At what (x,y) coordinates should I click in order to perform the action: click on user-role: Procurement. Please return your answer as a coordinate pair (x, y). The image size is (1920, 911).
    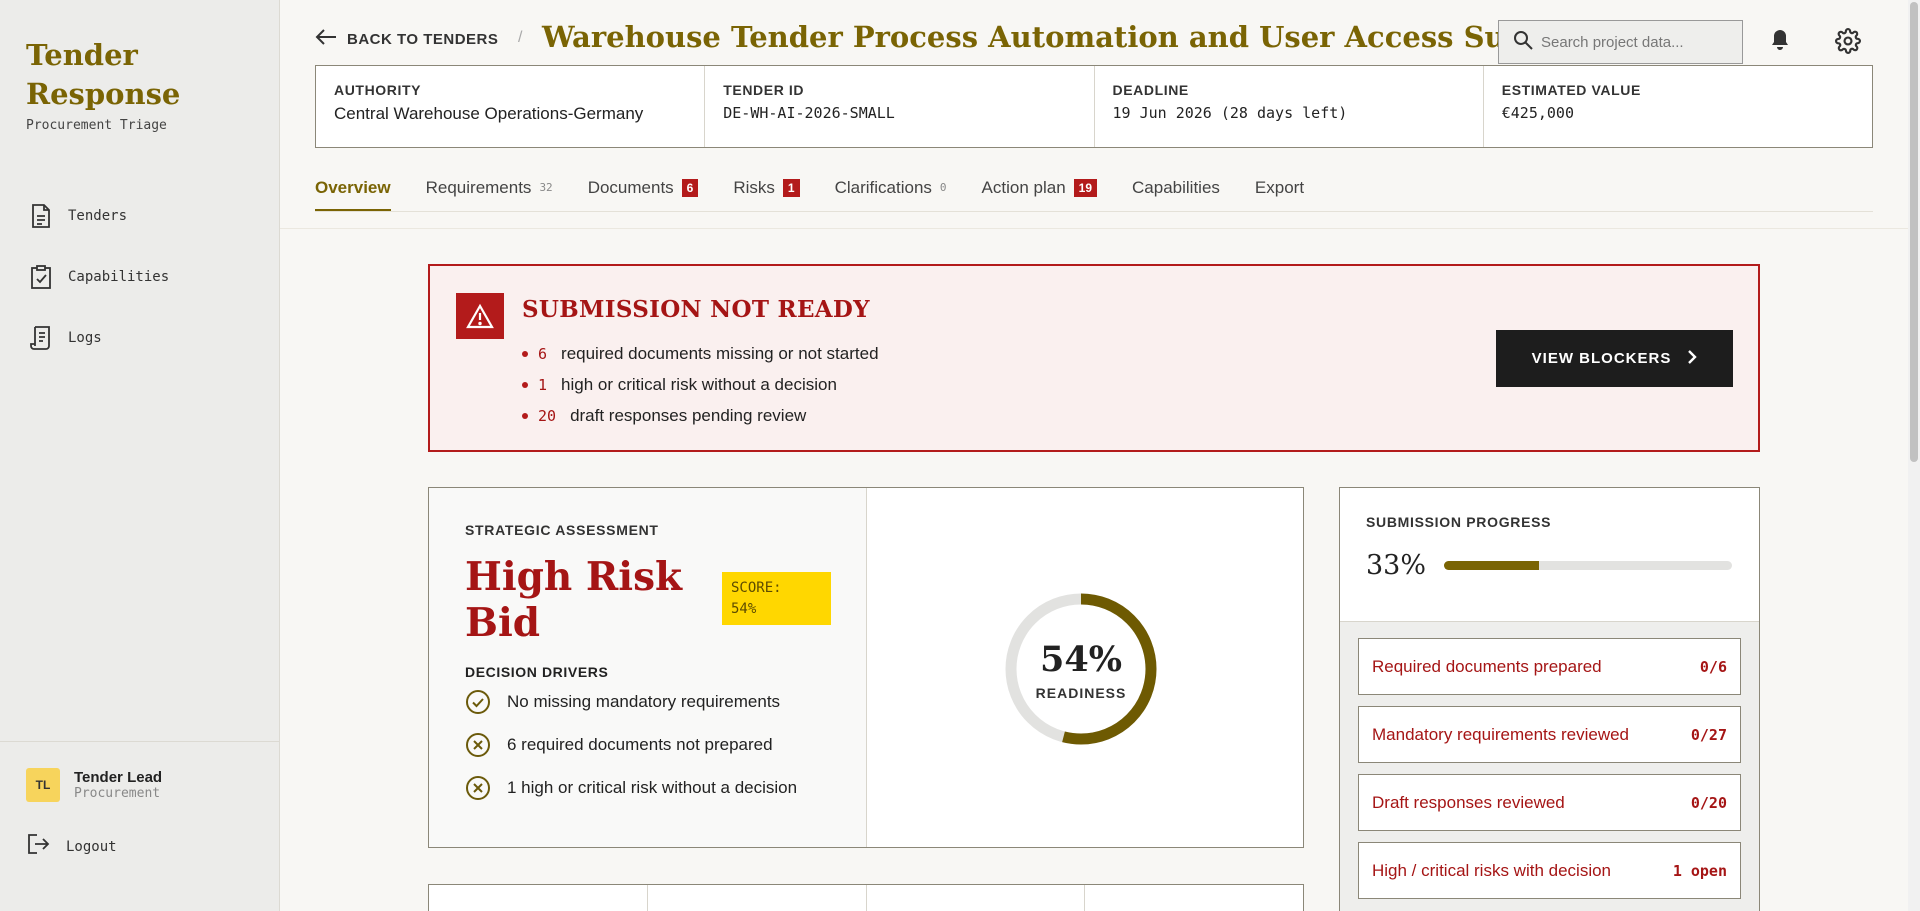
    Looking at the image, I should click on (117, 793).